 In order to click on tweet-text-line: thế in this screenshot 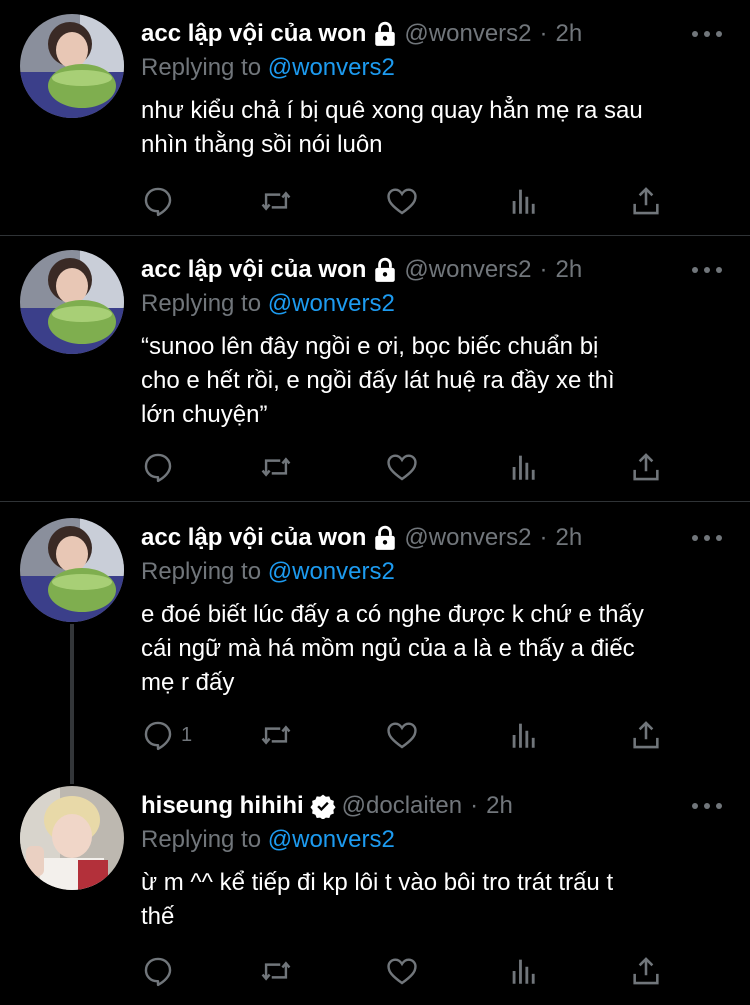, I will do `click(158, 916)`.